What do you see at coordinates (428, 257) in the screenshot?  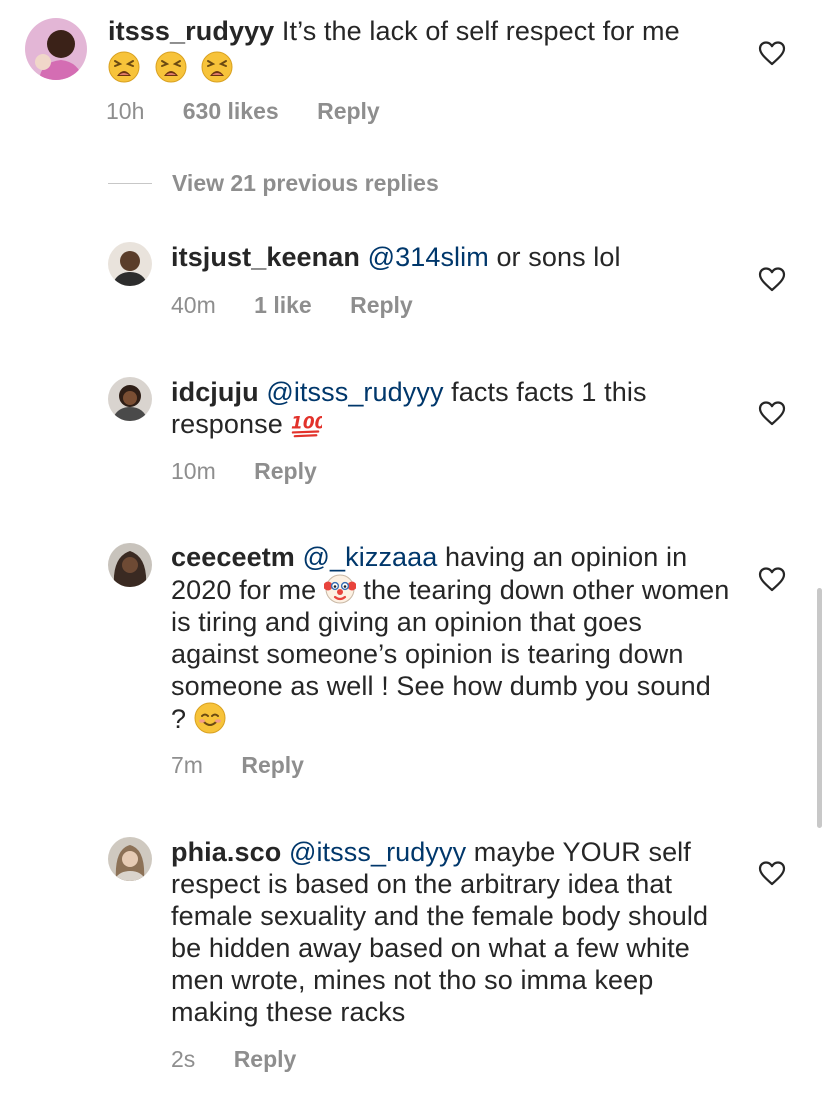 I see `mention-link: @314slim` at bounding box center [428, 257].